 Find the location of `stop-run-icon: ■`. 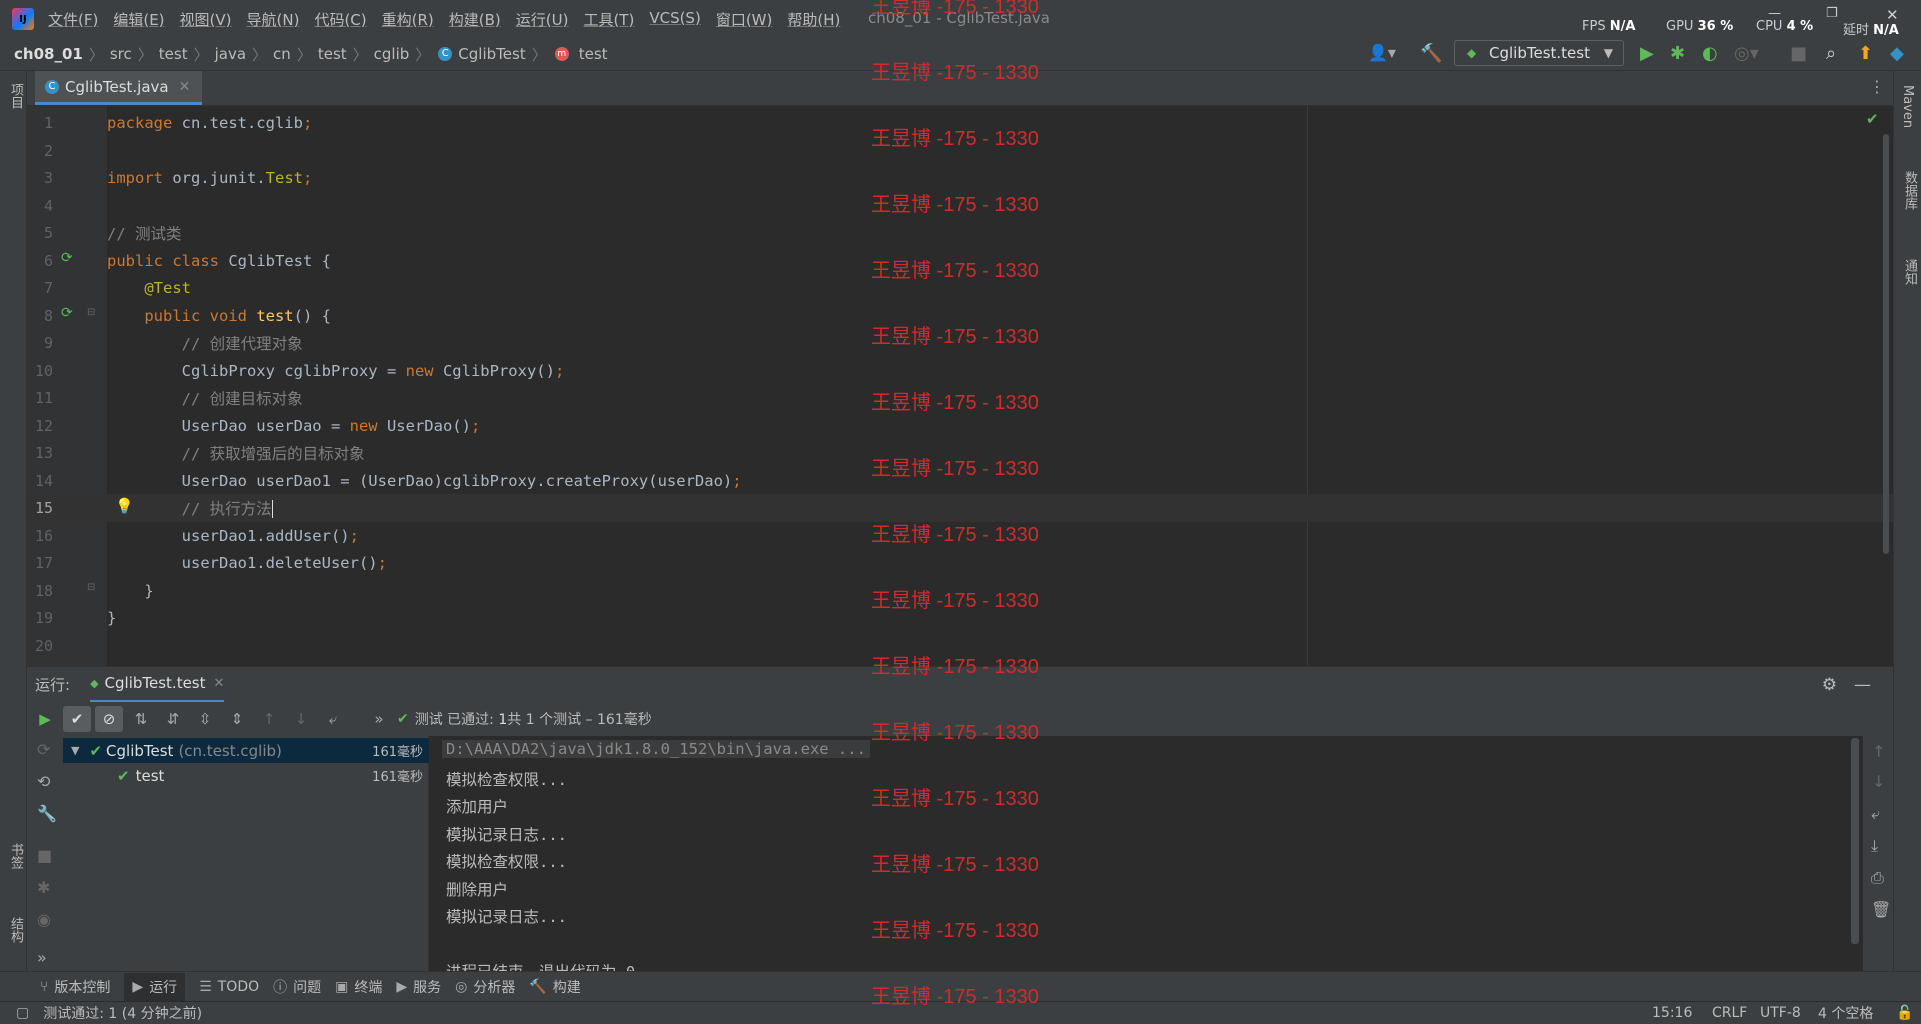

stop-run-icon: ■ is located at coordinates (44, 855).